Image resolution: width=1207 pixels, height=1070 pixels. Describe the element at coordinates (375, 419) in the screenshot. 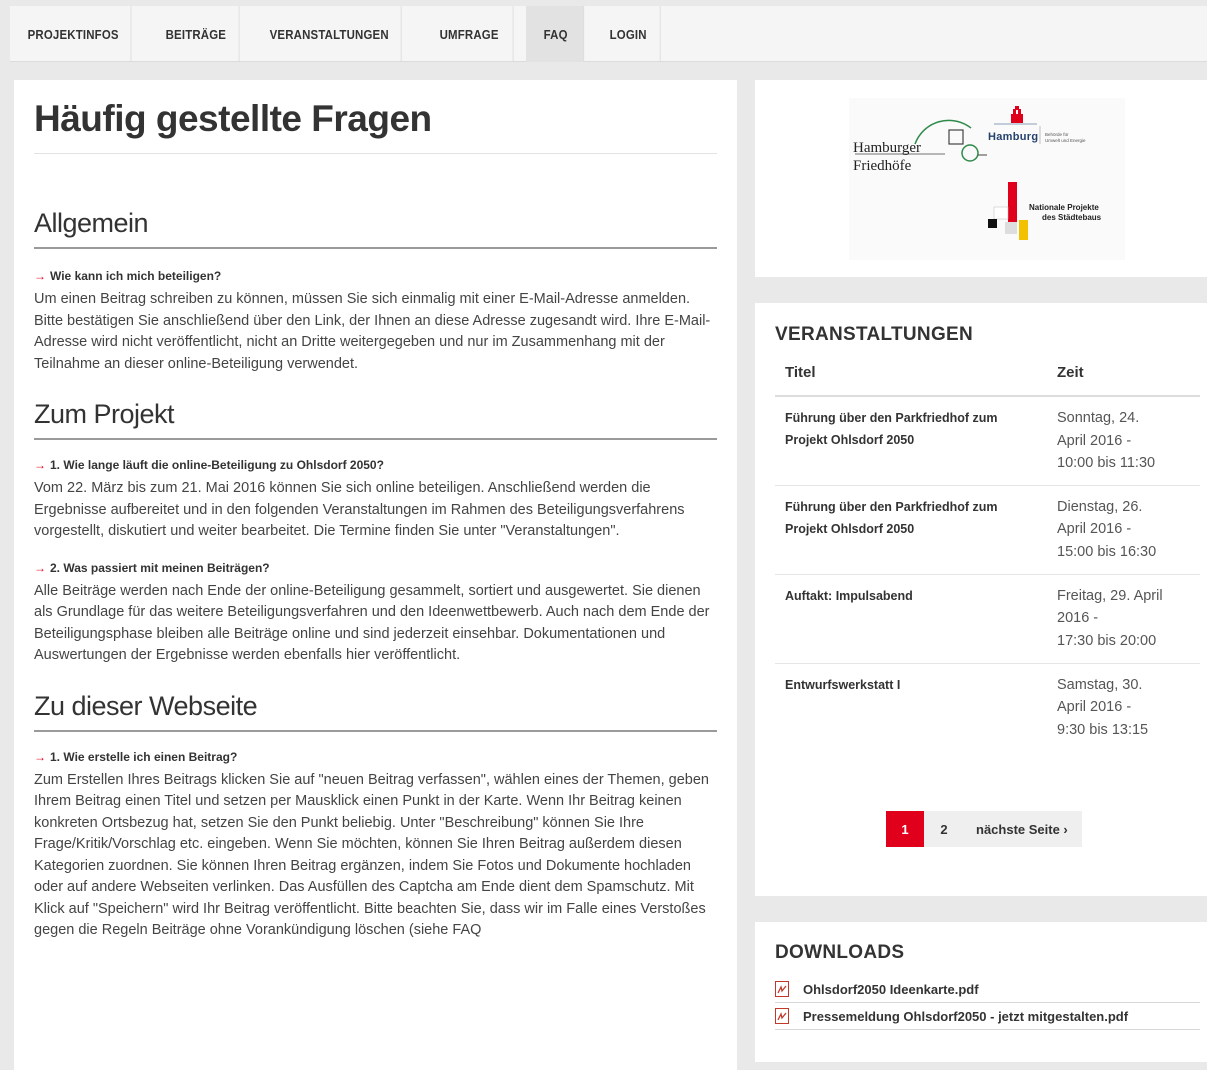

I see `section-heading-zum-projekt: Zum Projekt` at that location.